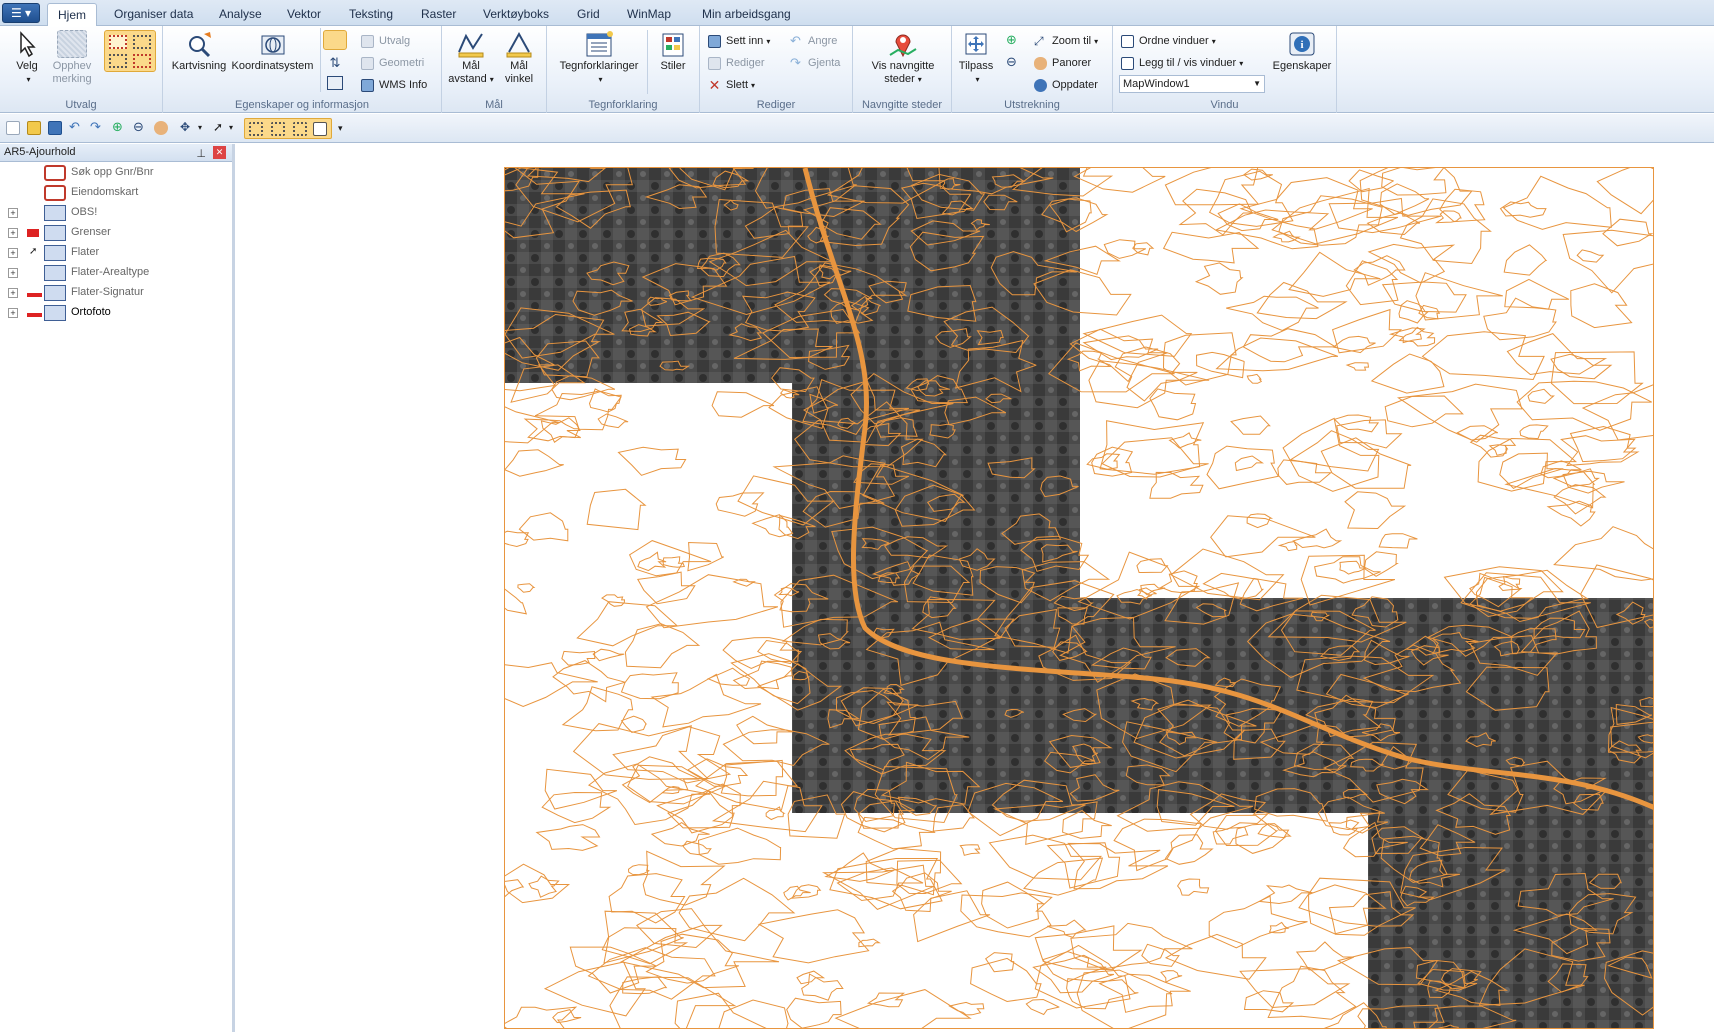 This screenshot has height=1032, width=1714. Describe the element at coordinates (34, 128) in the screenshot. I see `open-folder-icon` at that location.